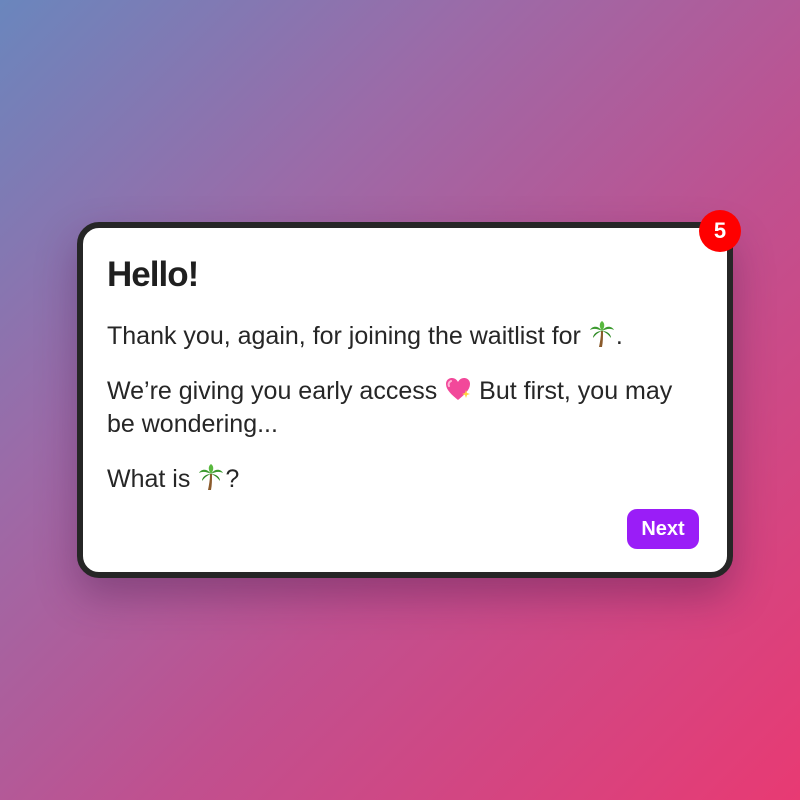 Image resolution: width=800 pixels, height=800 pixels. I want to click on waitlist-message-end: ., so click(619, 336).